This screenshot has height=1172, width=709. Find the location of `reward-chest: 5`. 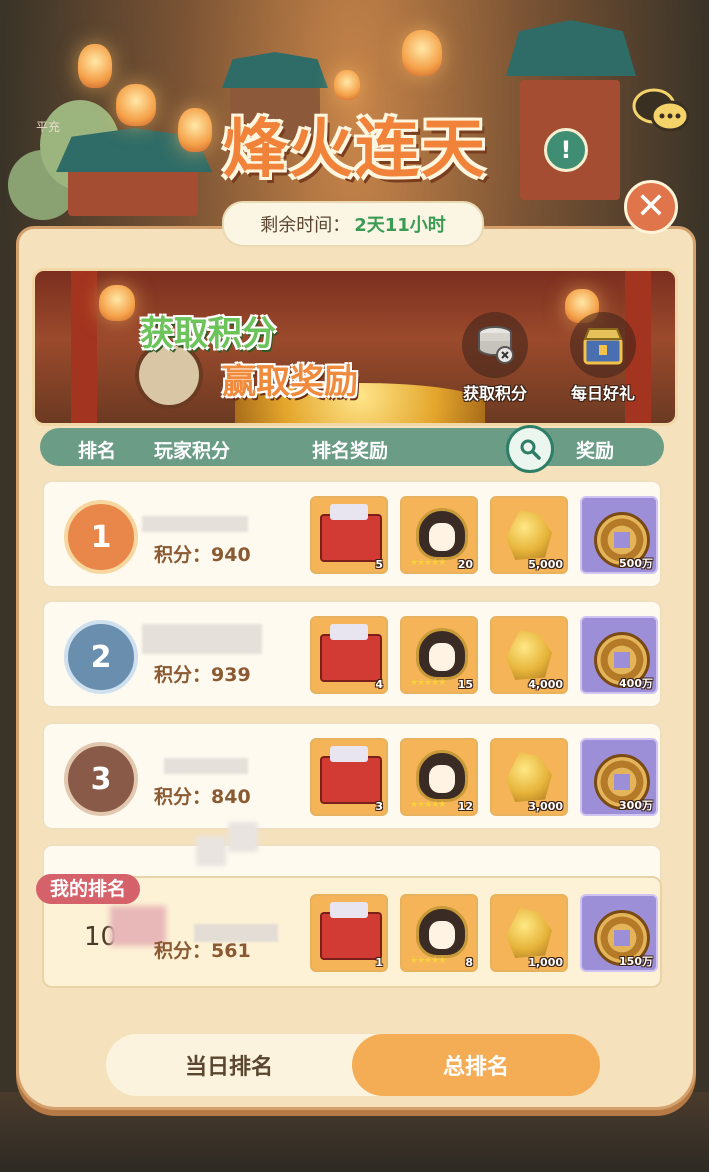

reward-chest: 5 is located at coordinates (349, 535).